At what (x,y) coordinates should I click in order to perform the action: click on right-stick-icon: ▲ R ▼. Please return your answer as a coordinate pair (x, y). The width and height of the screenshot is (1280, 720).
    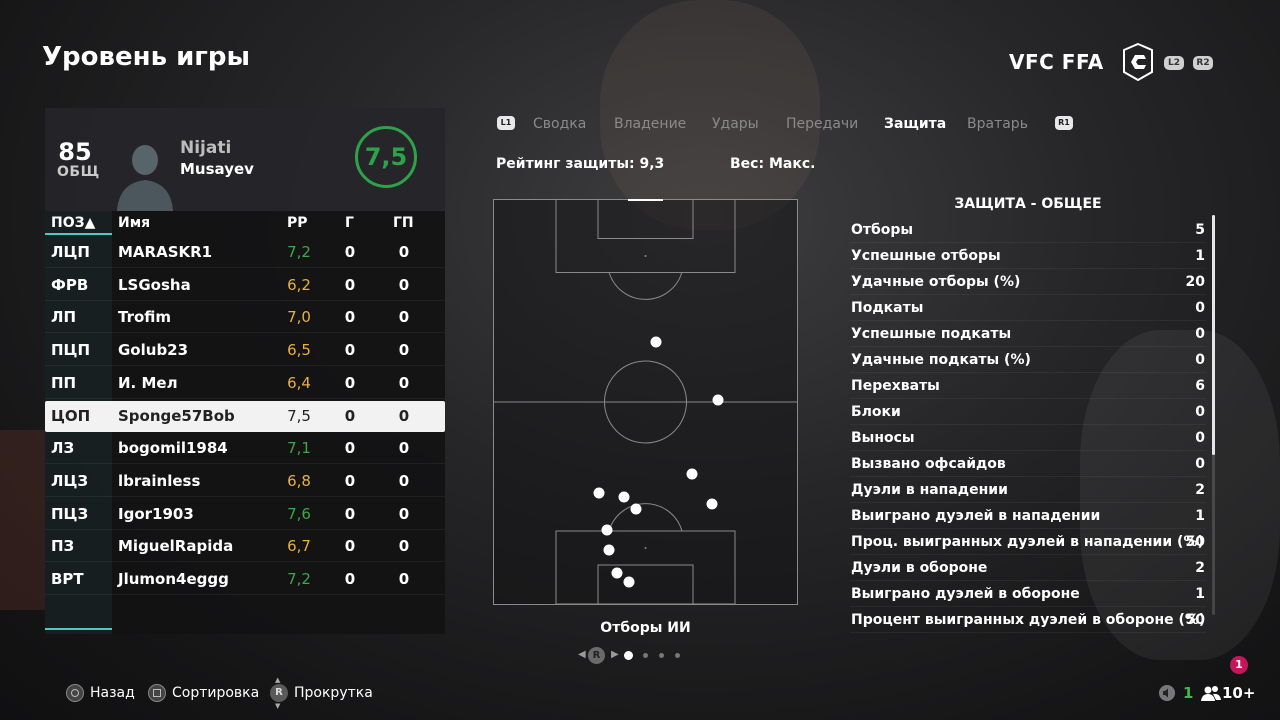
    Looking at the image, I should click on (279, 693).